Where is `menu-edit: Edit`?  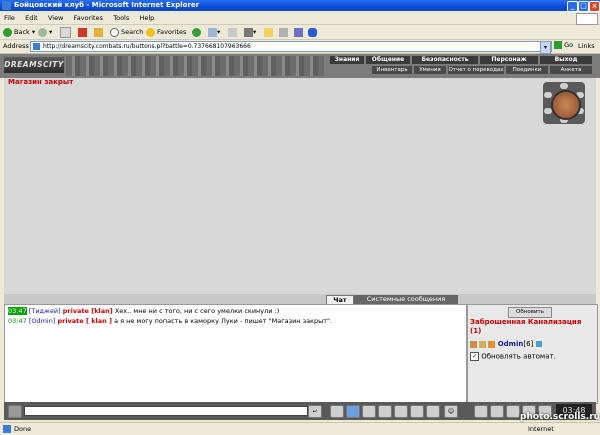 menu-edit: Edit is located at coordinates (31, 18).